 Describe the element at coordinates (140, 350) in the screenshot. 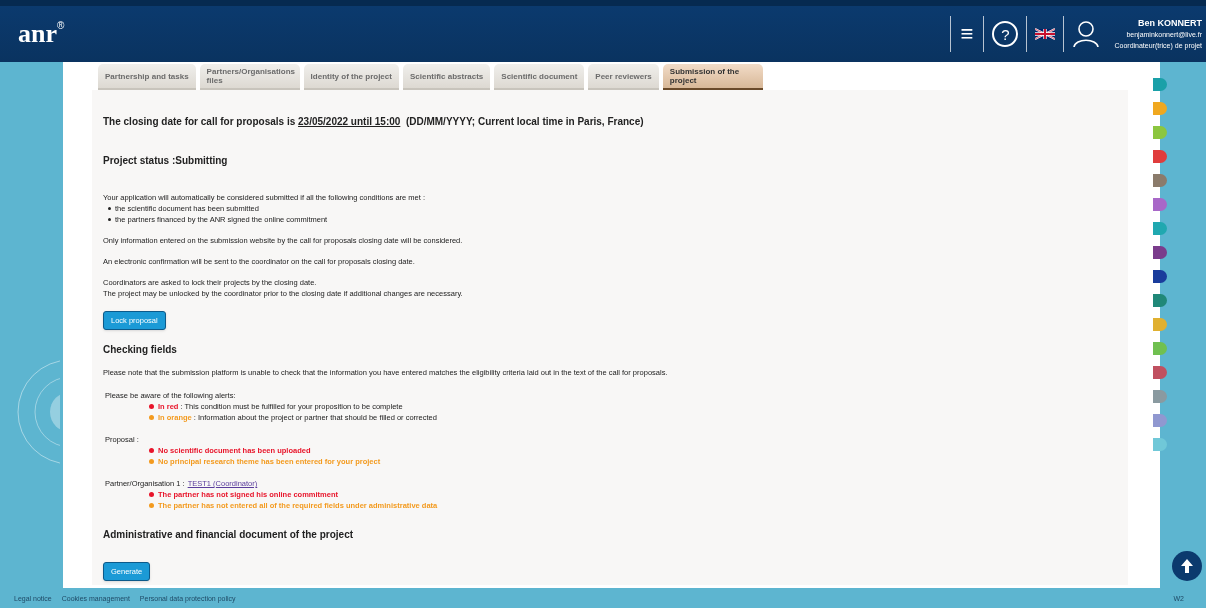

I see `section-heading: Checking fields` at that location.